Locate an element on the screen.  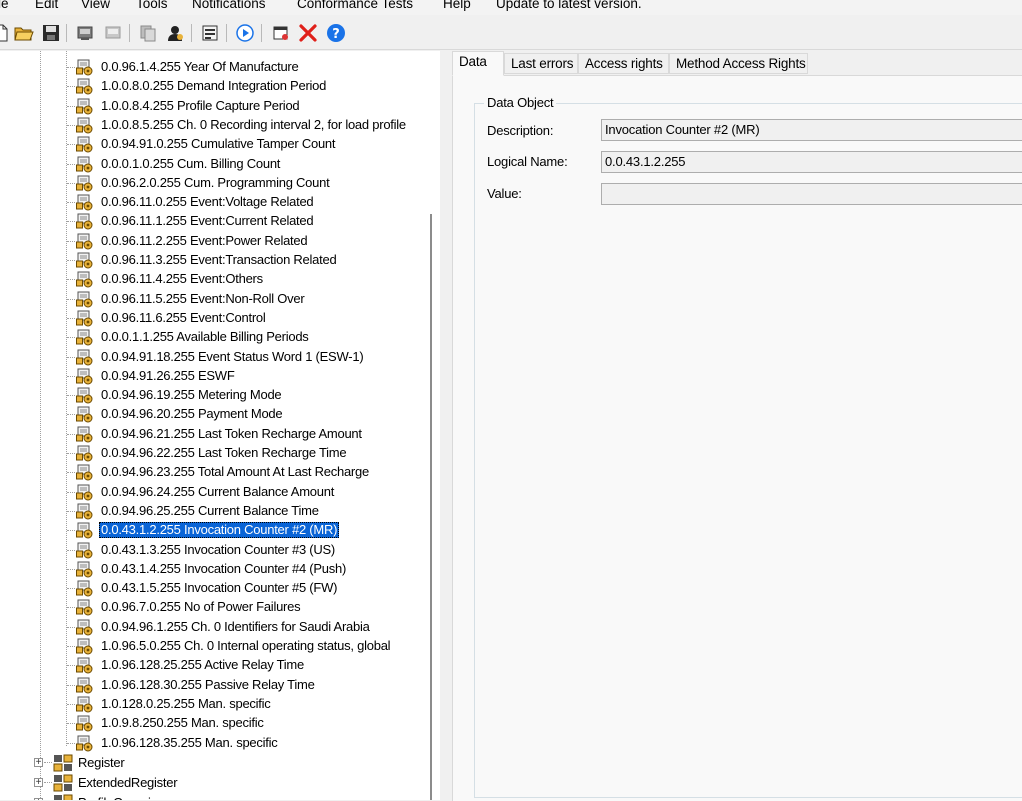
tree-item: 0.0.94.96.20.255 Payment Mode is located at coordinates (215, 414).